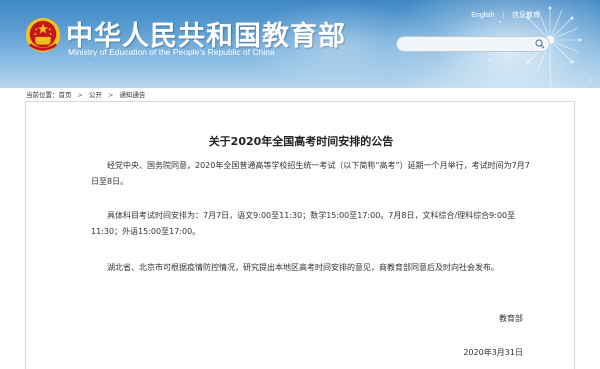 This screenshot has width=600, height=369. Describe the element at coordinates (511, 318) in the screenshot. I see `article-signer: 教育部` at that location.